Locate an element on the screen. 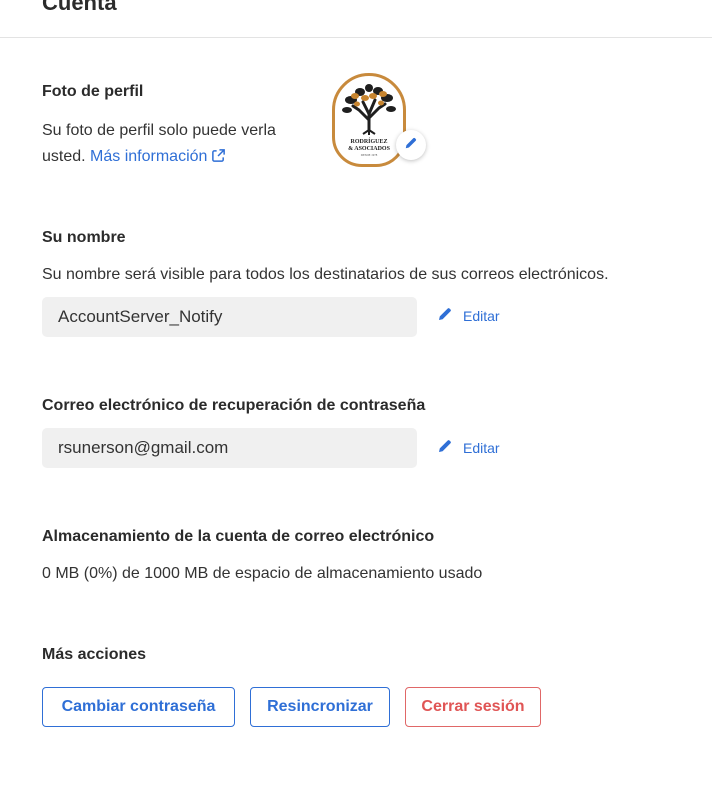  header-divider is located at coordinates (356, 37).